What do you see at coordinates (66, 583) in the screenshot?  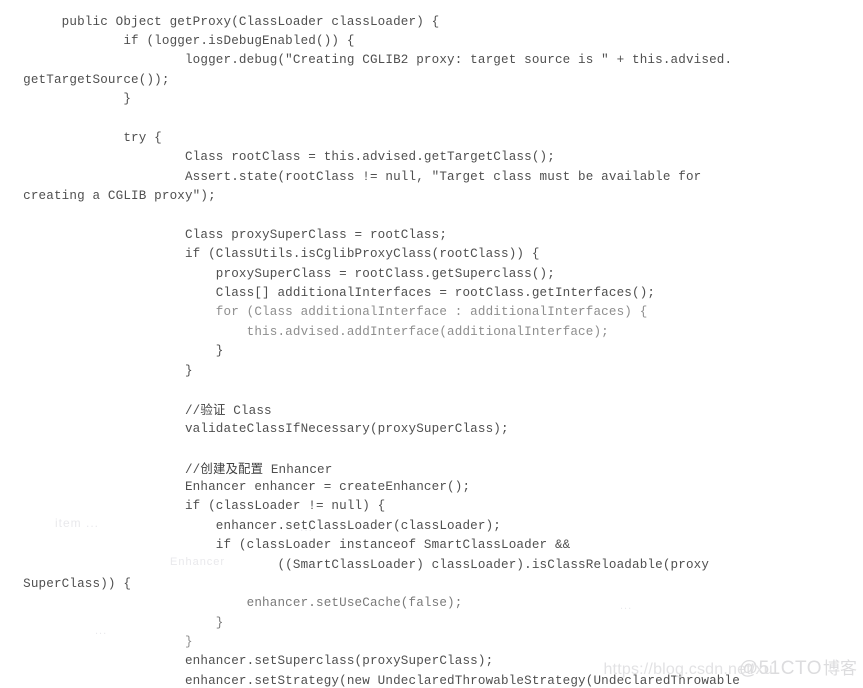 I see `code-line: SuperClass)) {` at bounding box center [66, 583].